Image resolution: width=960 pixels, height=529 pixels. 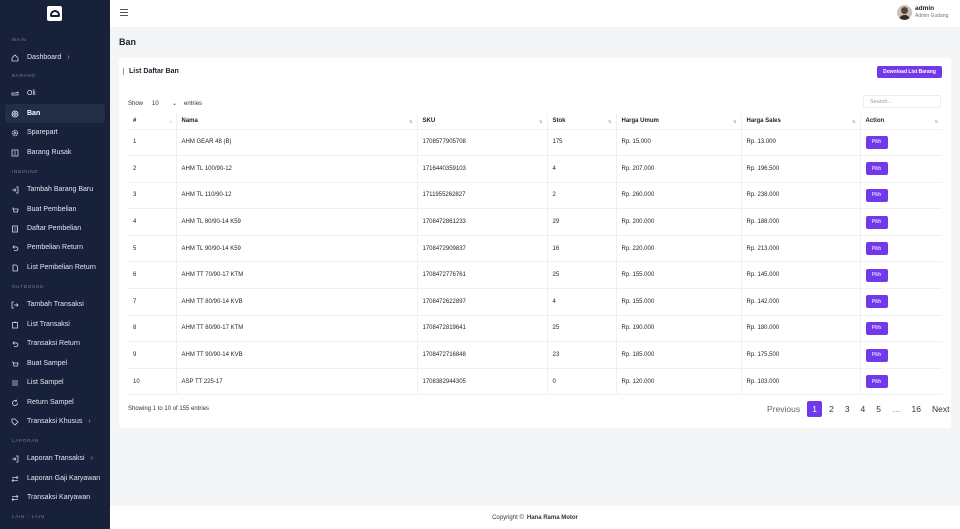 I want to click on section-main: MAIN, so click(x=19, y=39).